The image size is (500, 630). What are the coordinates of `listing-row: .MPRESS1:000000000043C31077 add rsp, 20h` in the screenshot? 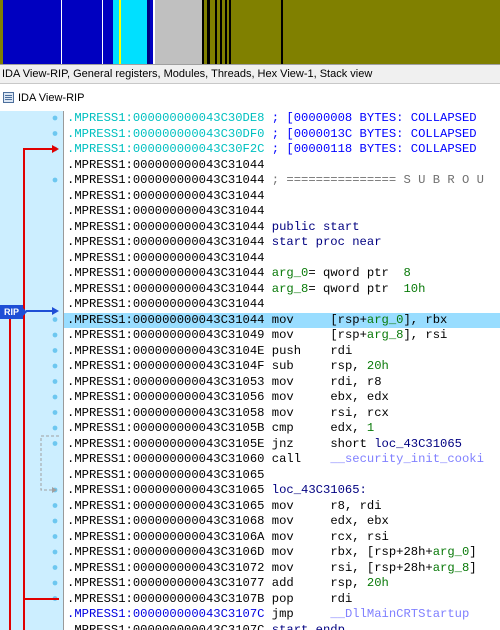 It's located at (282, 584).